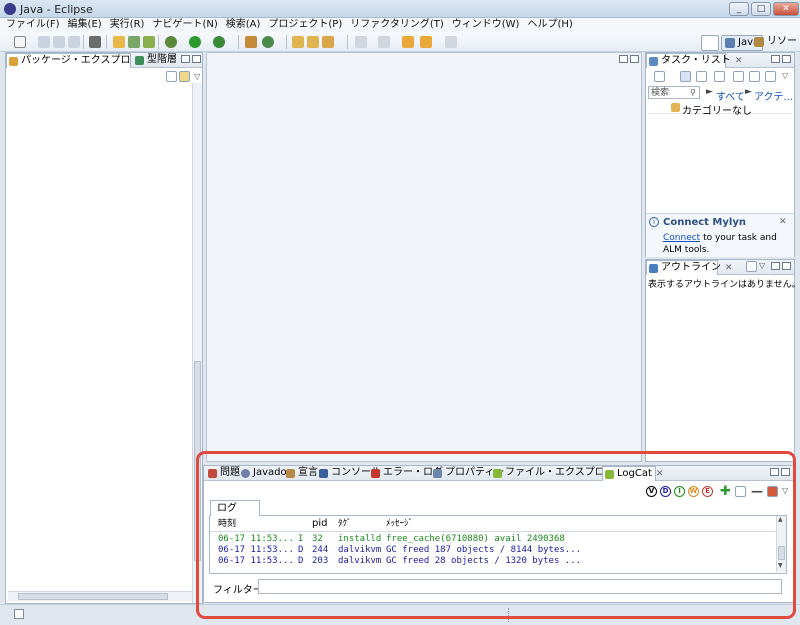 Image resolution: width=800 pixels, height=625 pixels. Describe the element at coordinates (361, 42) in the screenshot. I see `annotation-icon` at that location.